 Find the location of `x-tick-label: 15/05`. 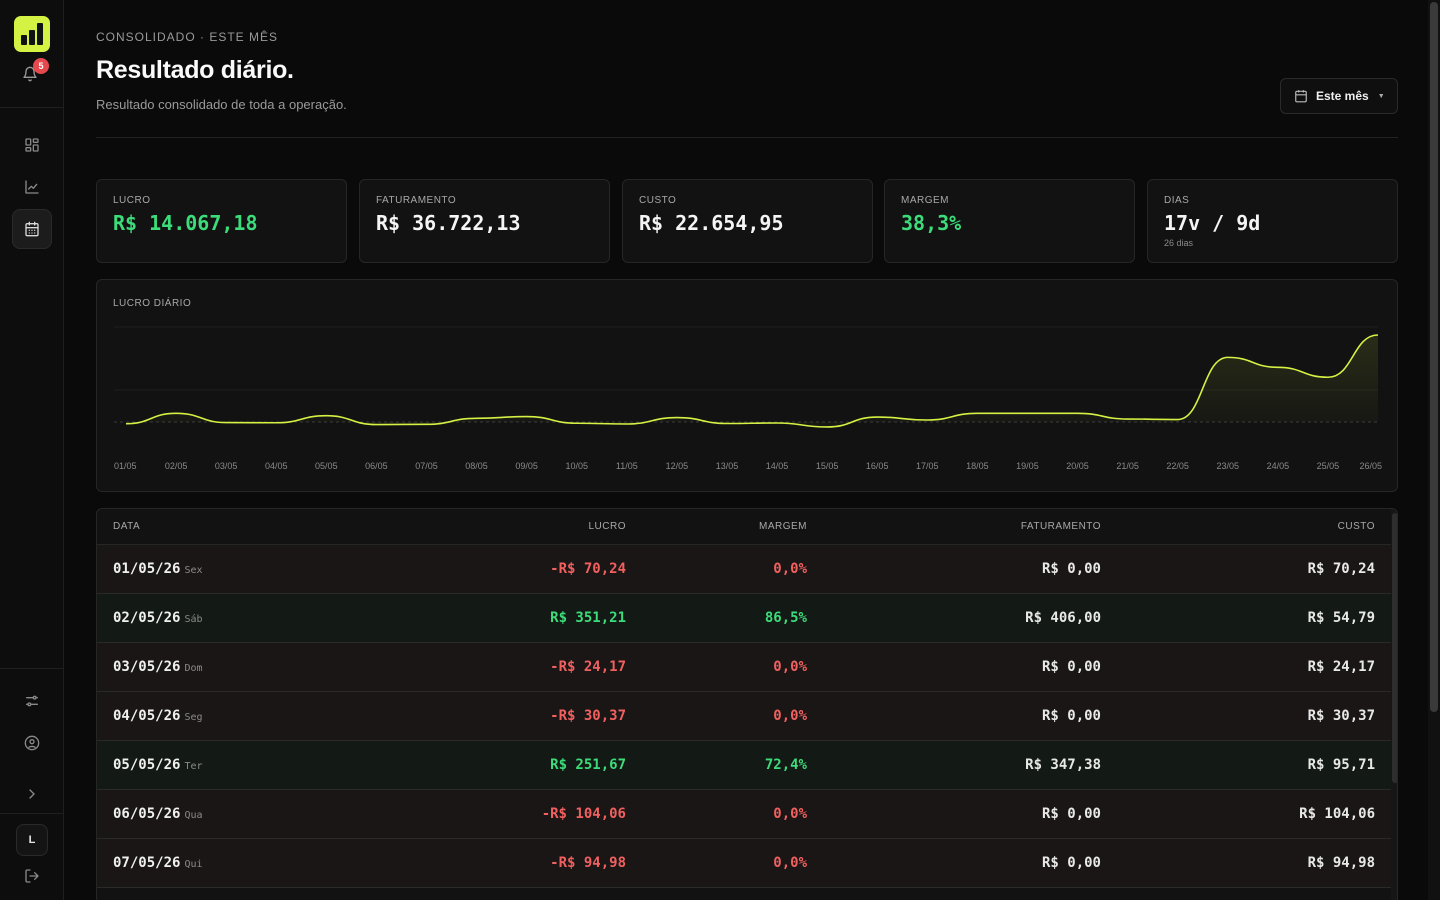

x-tick-label: 15/05 is located at coordinates (827, 466).